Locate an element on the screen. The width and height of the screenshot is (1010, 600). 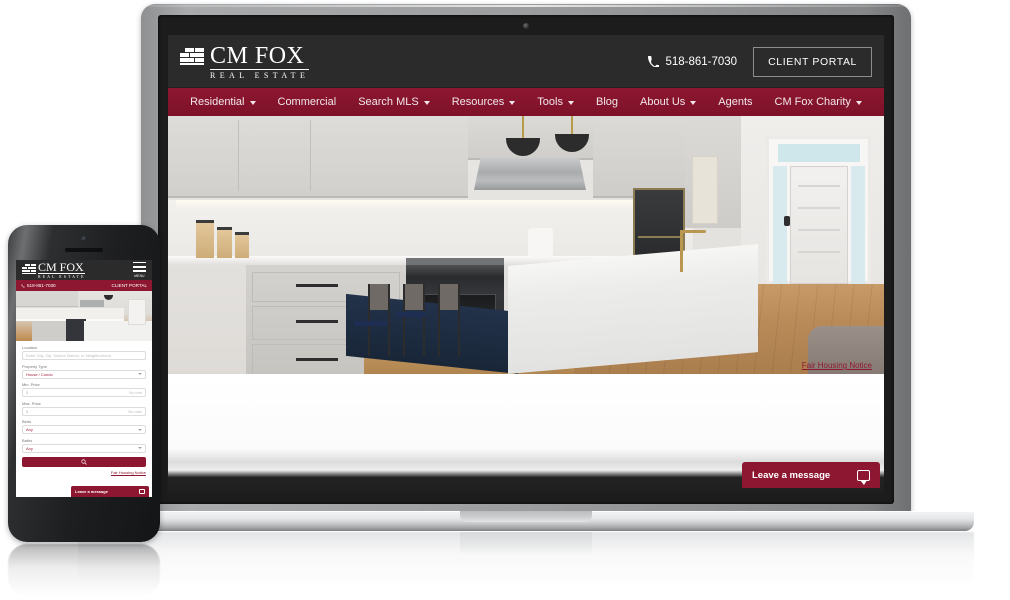
brand-name: CM FOX is located at coordinates (257, 55).